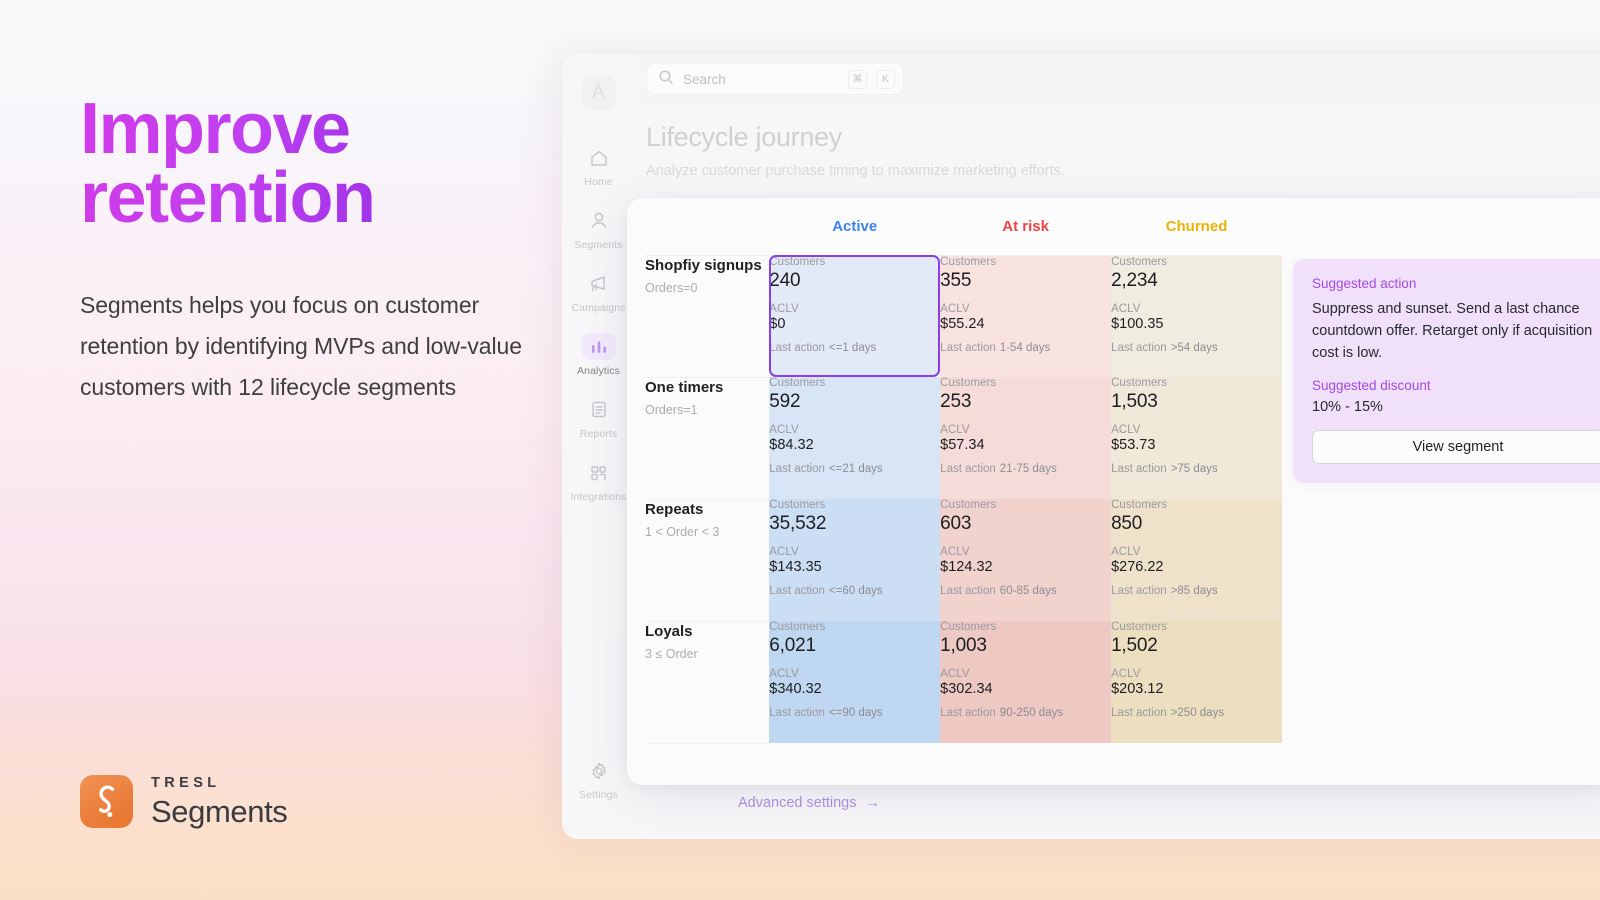  I want to click on last-action-value: 90-250 days, so click(1031, 713).